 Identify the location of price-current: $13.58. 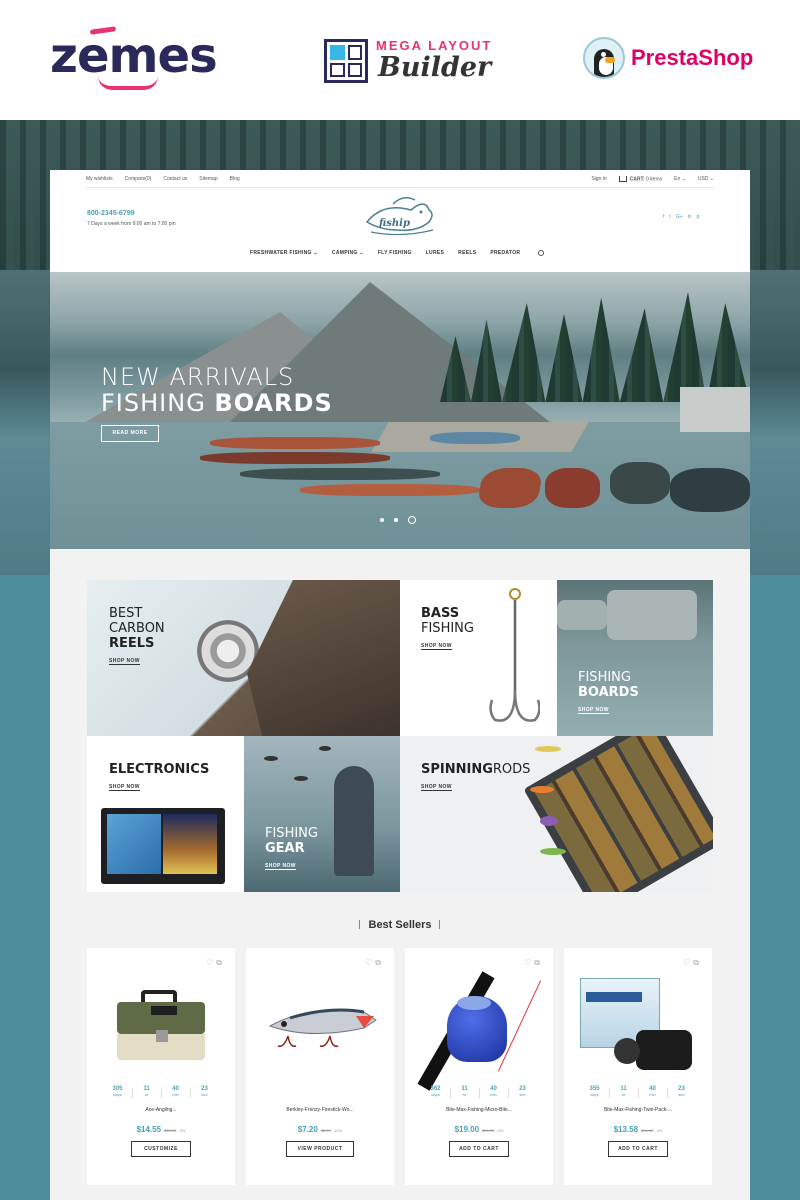
(626, 1129).